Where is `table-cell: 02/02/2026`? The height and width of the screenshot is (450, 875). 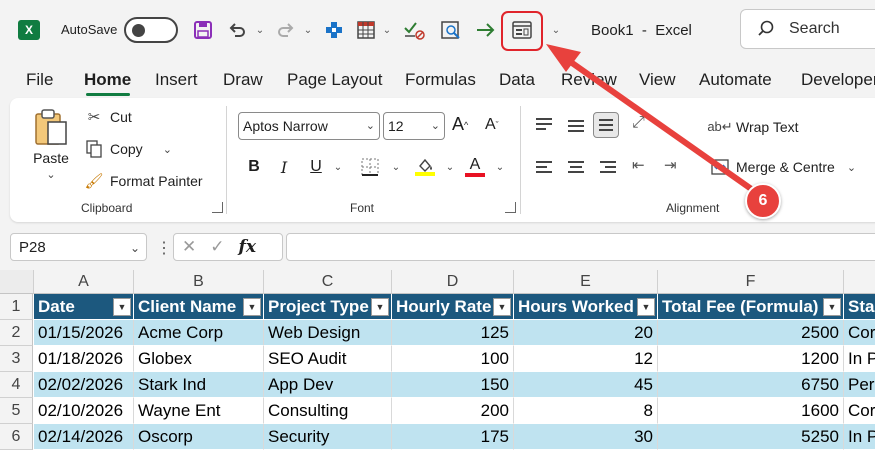 table-cell: 02/02/2026 is located at coordinates (84, 385).